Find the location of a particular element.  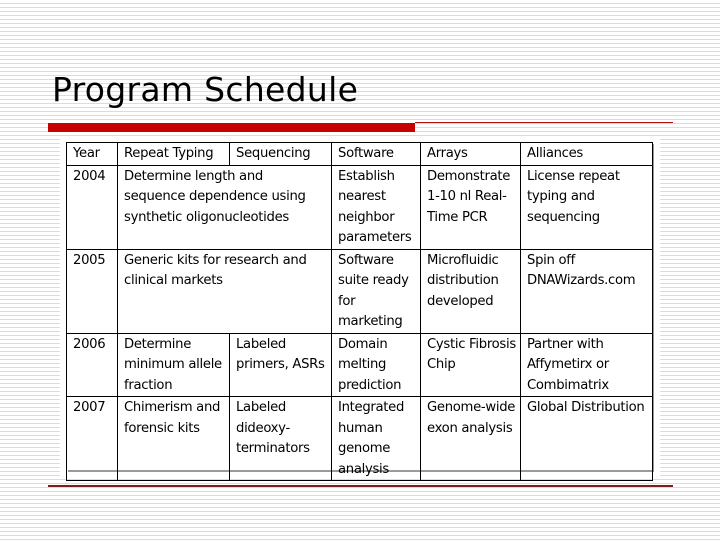

title-underline is located at coordinates (544, 122).